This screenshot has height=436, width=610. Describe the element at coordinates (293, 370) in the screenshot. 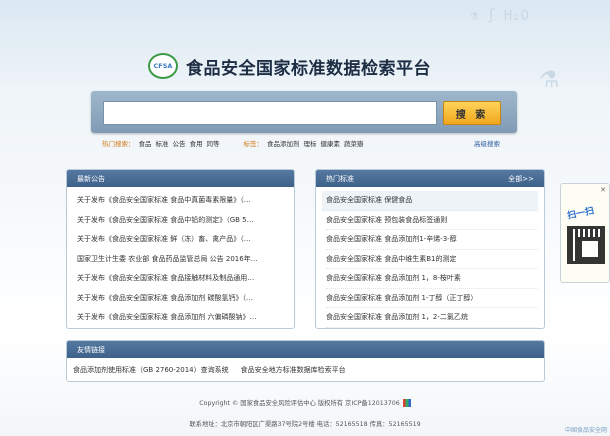

I see `friendly-link: 食品安全地方标准数据库检索平台` at that location.